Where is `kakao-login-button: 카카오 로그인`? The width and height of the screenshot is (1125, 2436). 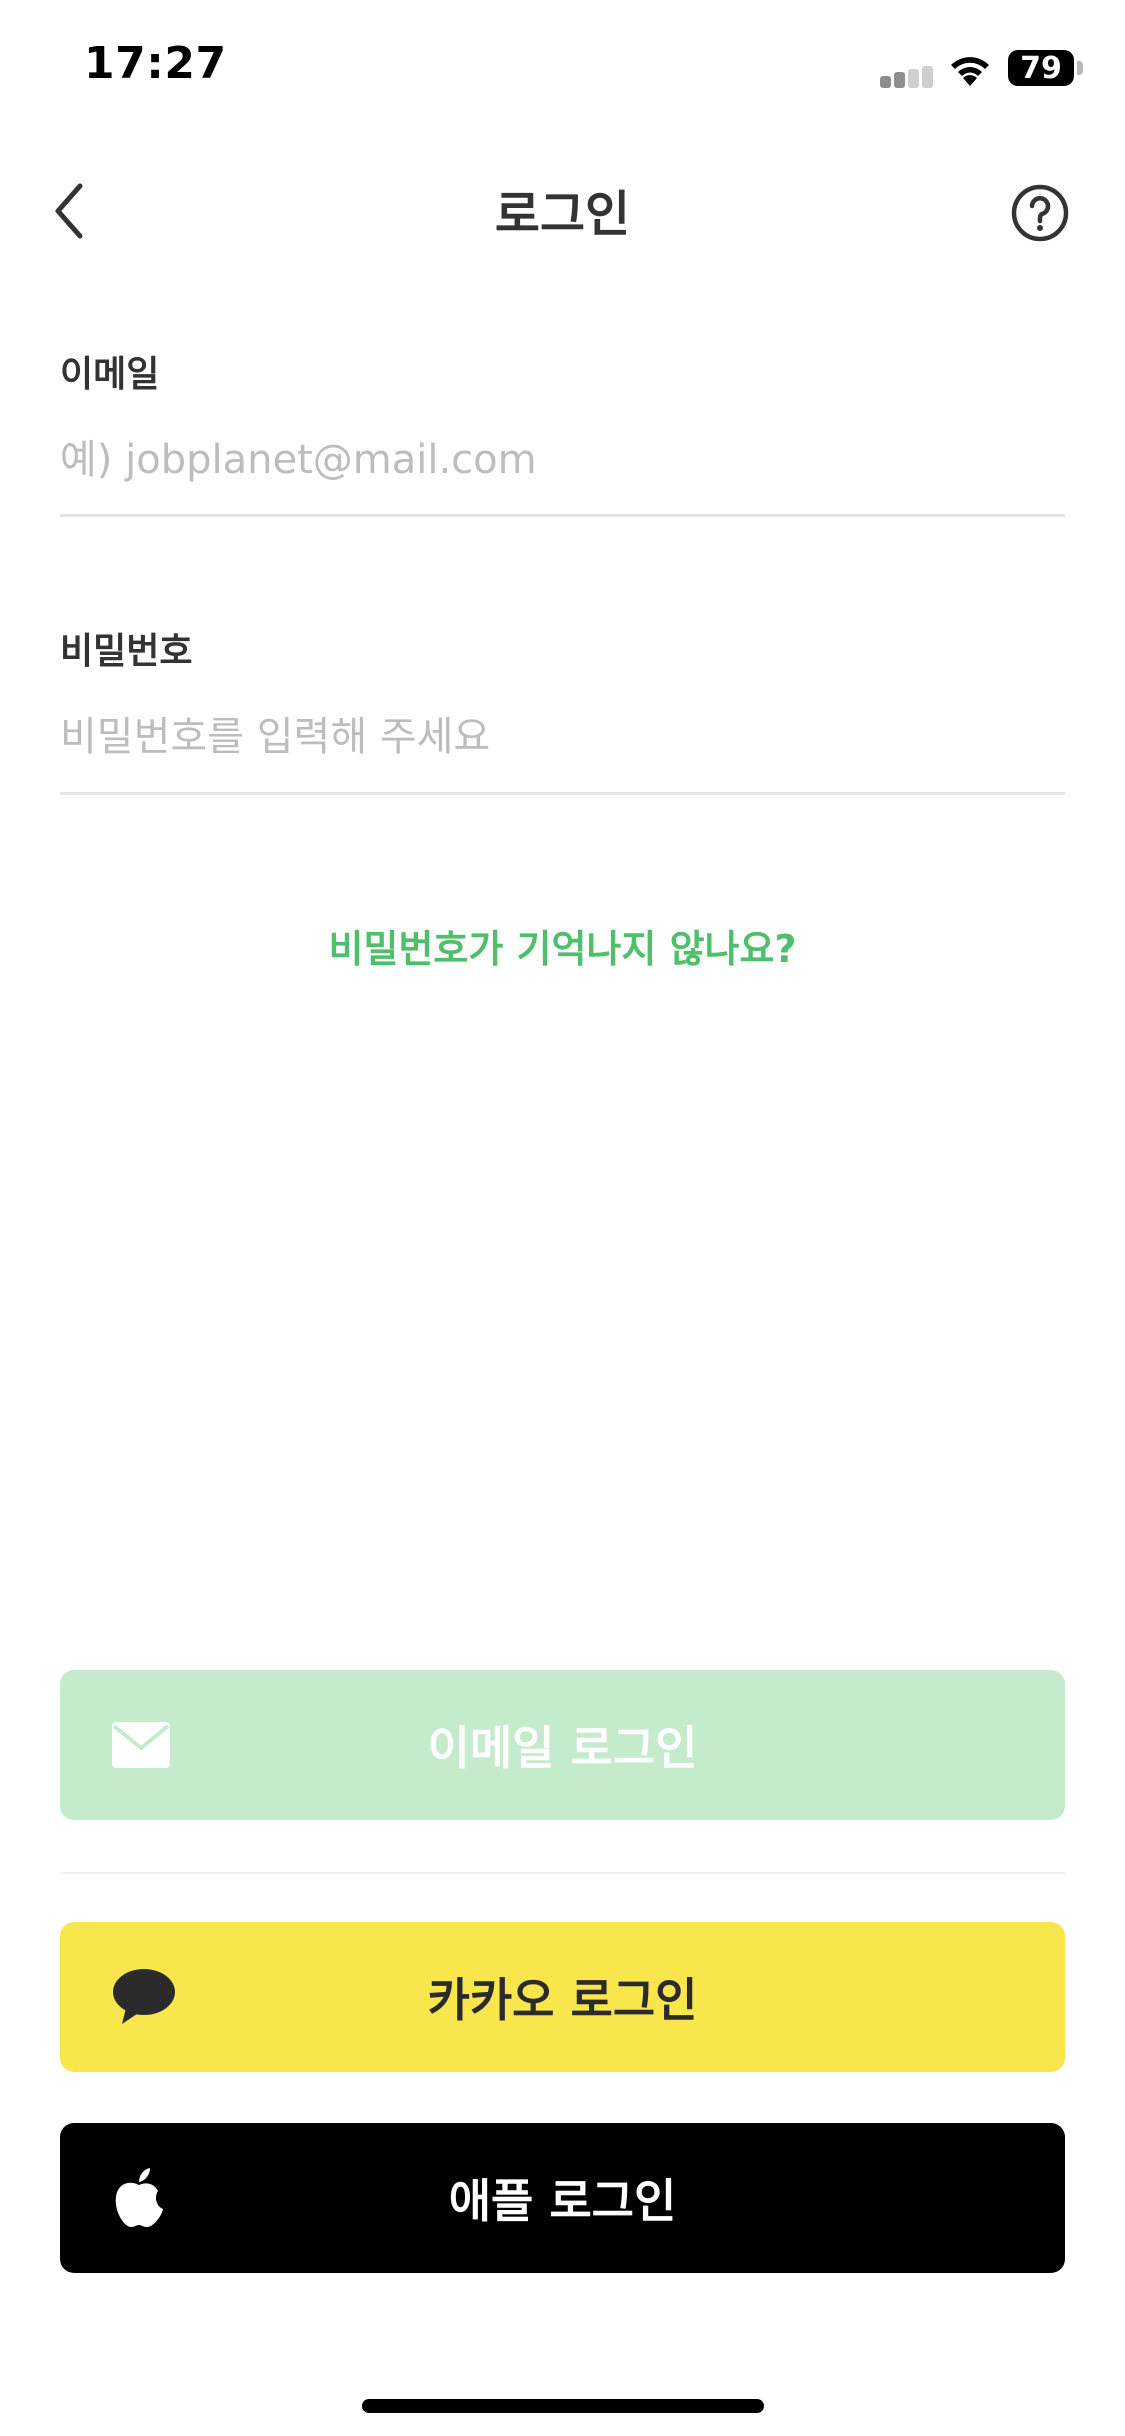
kakao-login-button: 카카오 로그인 is located at coordinates (562, 1997).